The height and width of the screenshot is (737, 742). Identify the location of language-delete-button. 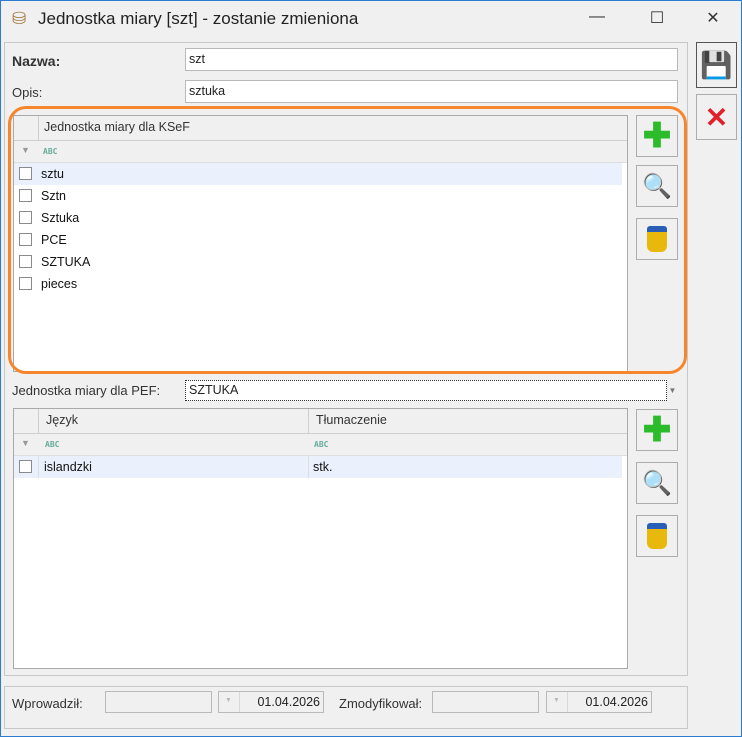
(657, 536).